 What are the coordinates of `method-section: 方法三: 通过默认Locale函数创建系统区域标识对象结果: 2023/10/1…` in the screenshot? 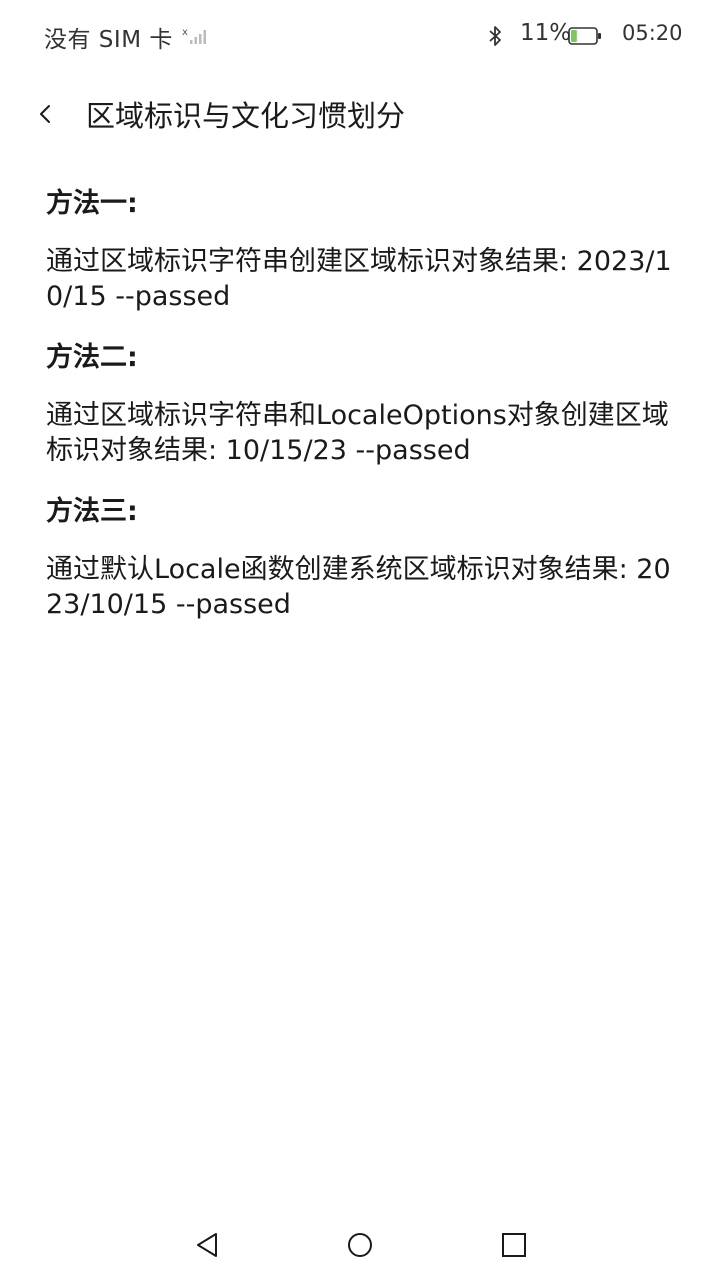 It's located at (360, 555).